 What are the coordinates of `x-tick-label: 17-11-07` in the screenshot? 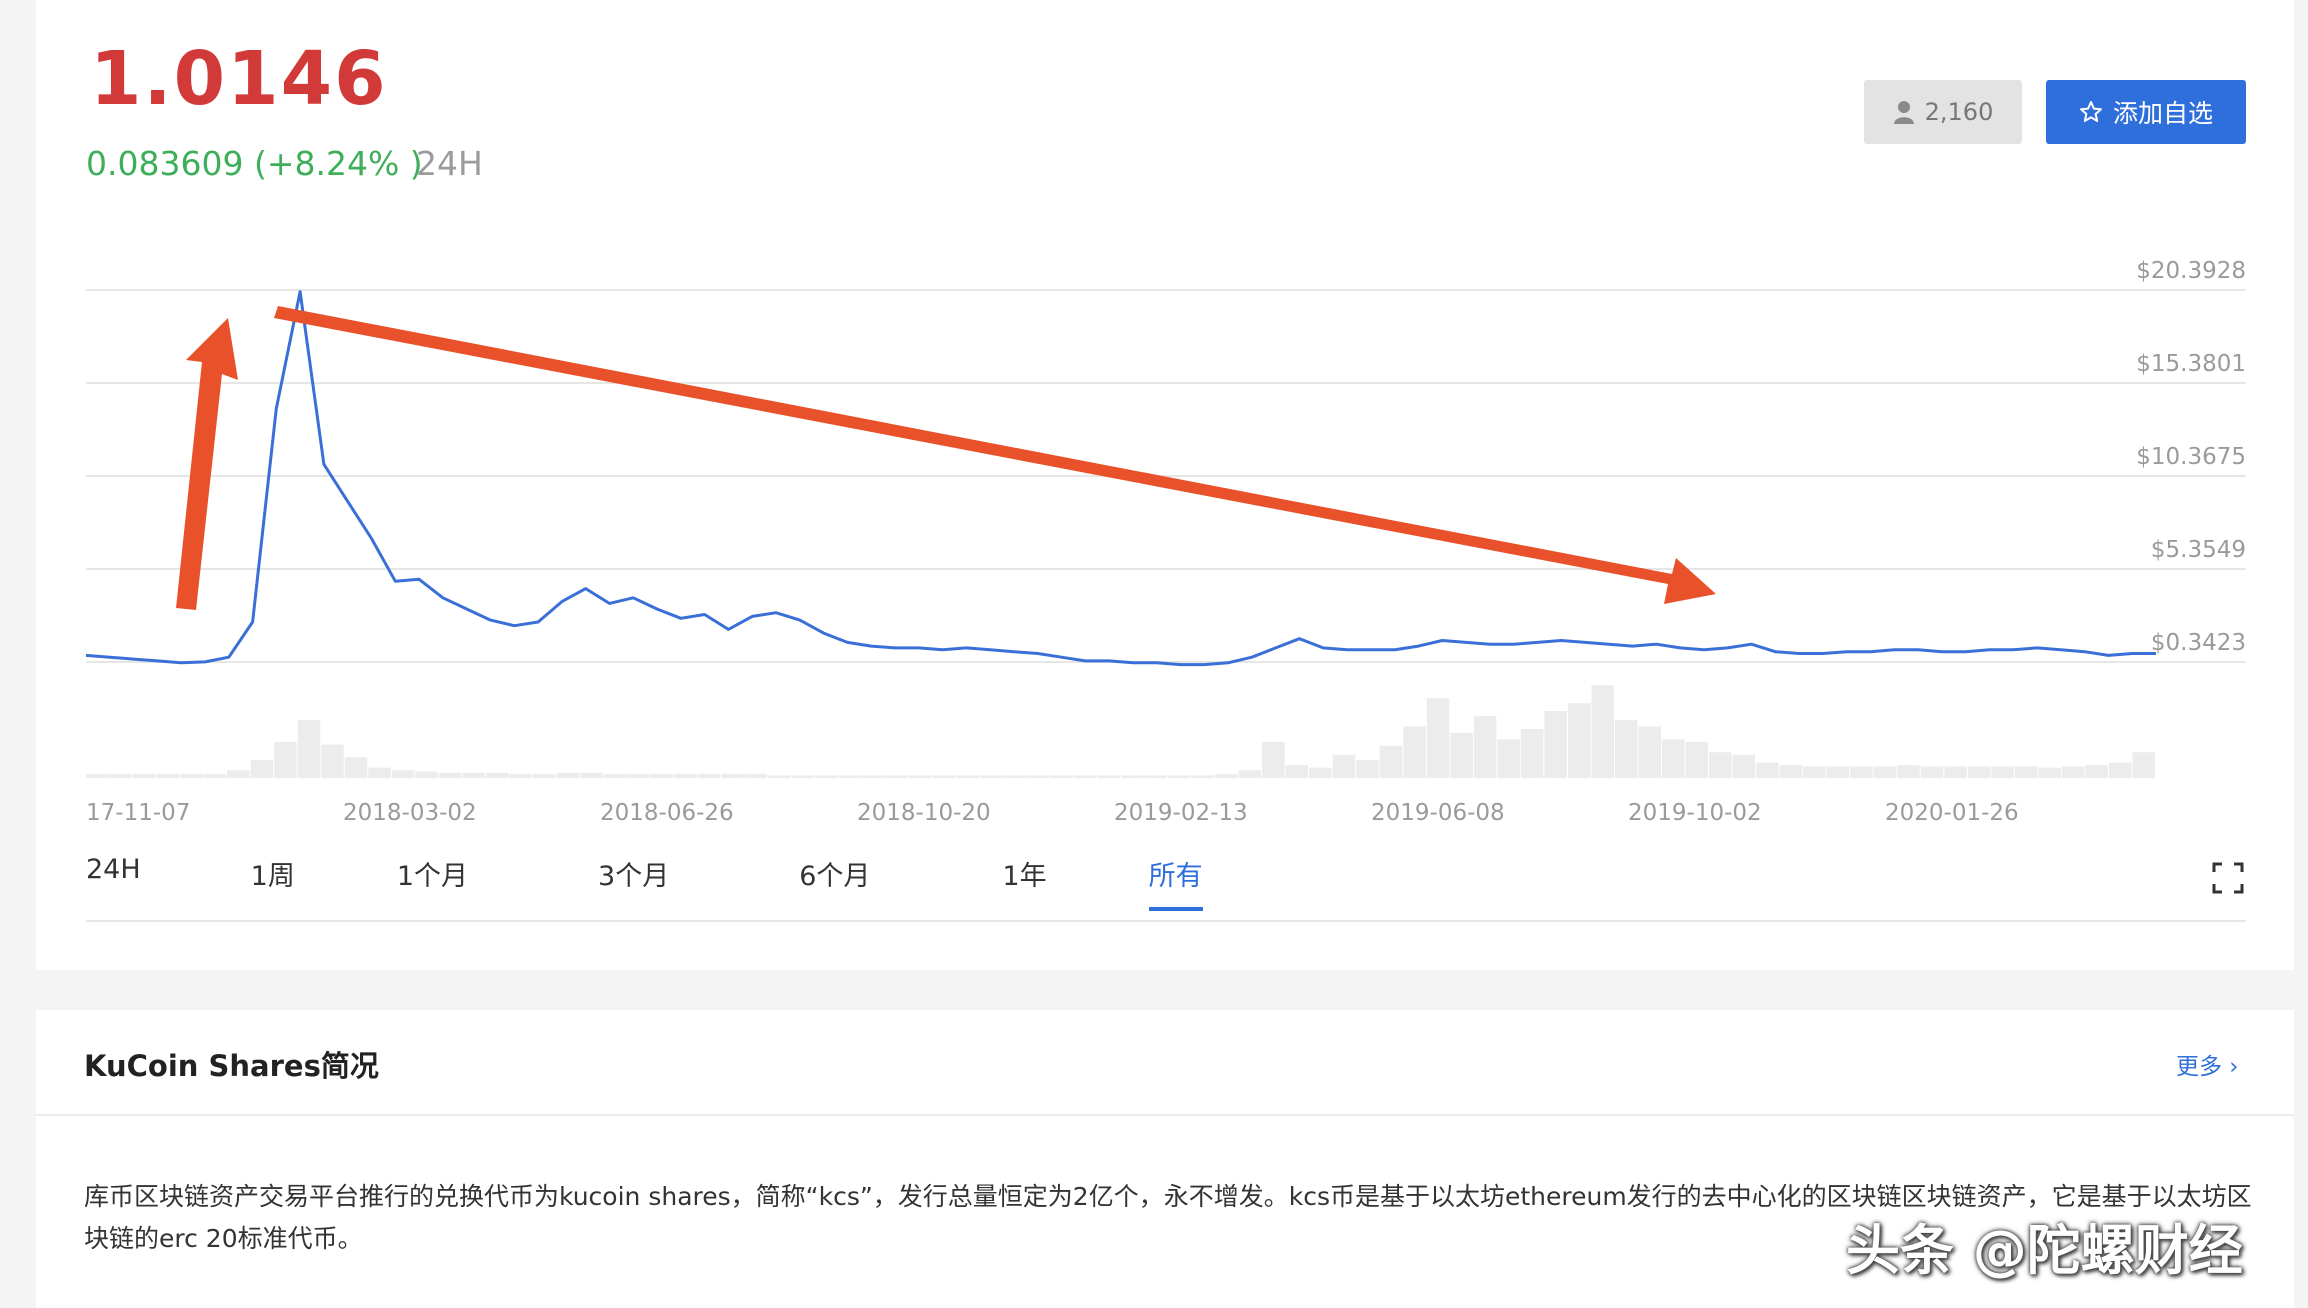 It's located at (138, 813).